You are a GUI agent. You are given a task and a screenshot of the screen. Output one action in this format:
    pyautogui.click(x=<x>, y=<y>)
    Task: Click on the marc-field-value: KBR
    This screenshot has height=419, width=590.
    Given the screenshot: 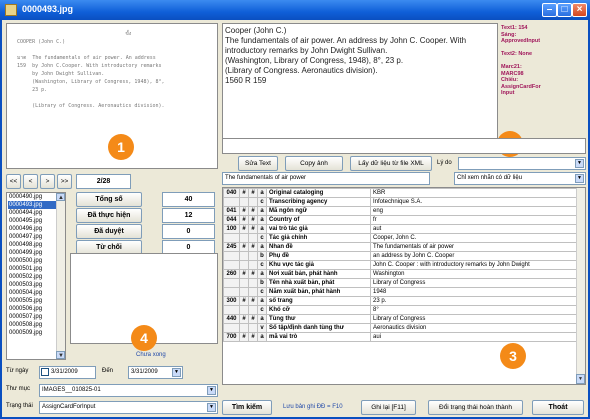 What is the action you would take?
    pyautogui.click(x=477, y=193)
    